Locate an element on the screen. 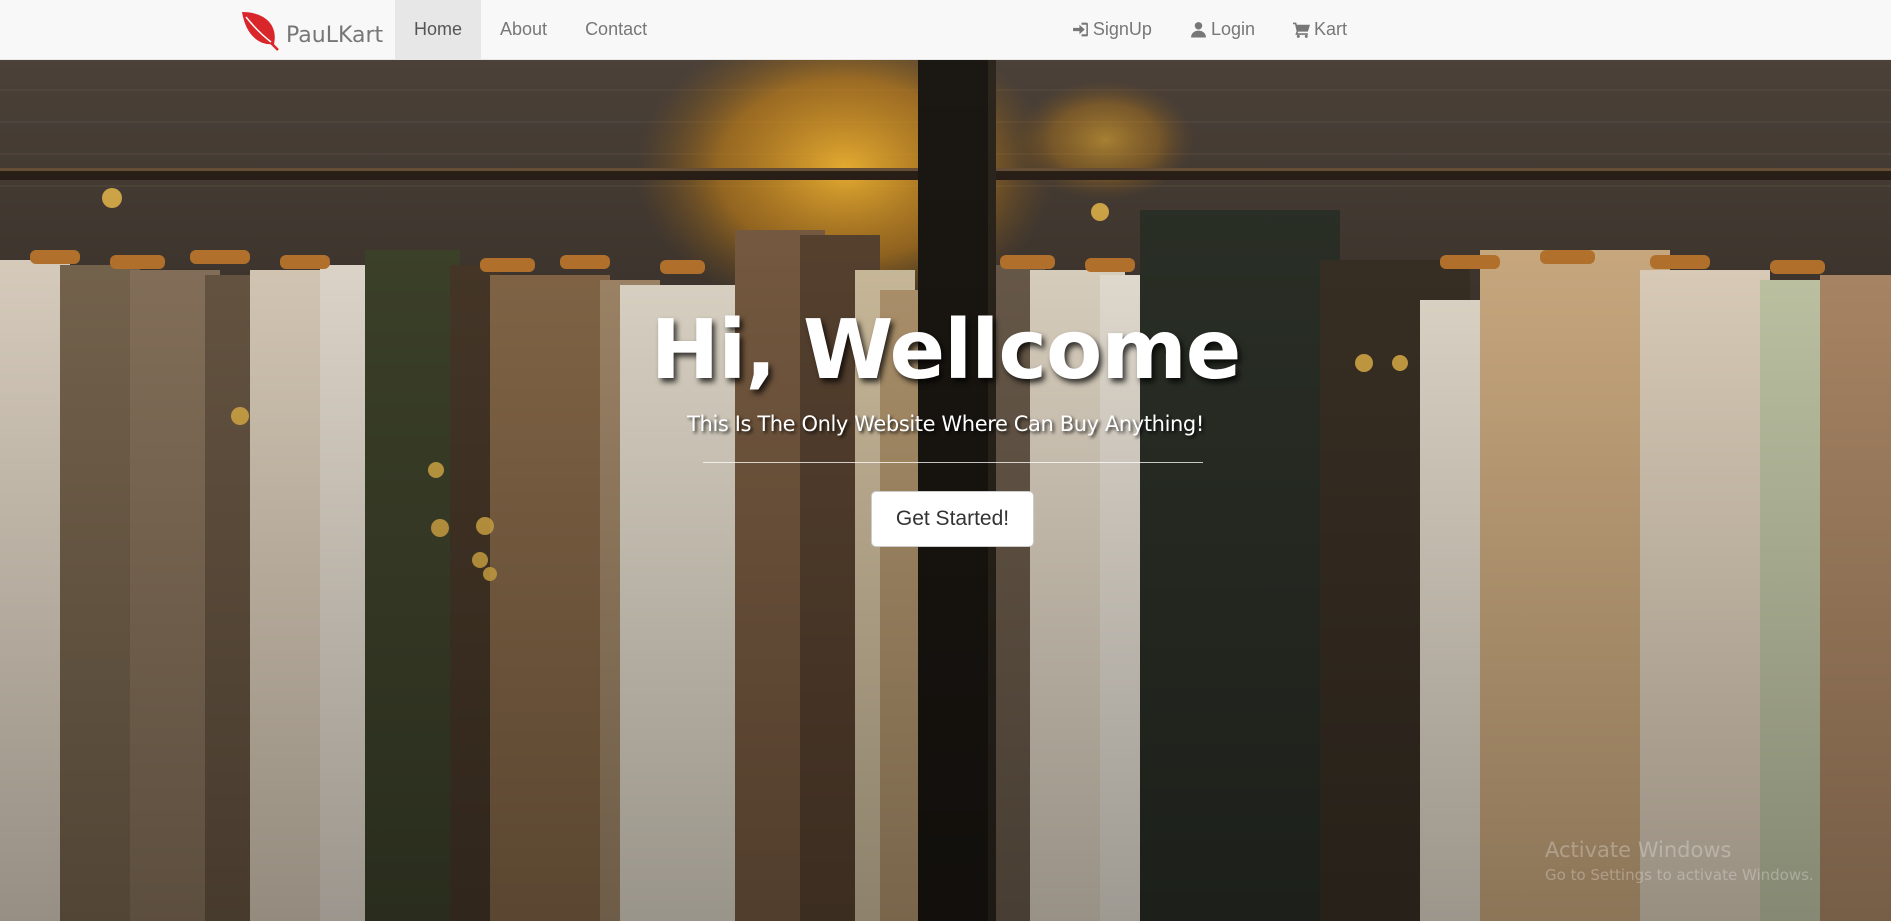  nav-kart: Kart is located at coordinates (1320, 29).